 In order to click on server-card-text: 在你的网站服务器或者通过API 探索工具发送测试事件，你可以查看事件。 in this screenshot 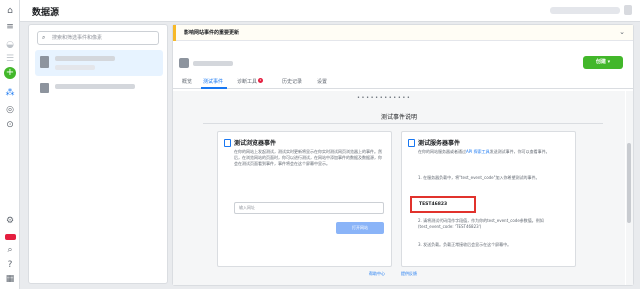, I will do `click(493, 152)`.